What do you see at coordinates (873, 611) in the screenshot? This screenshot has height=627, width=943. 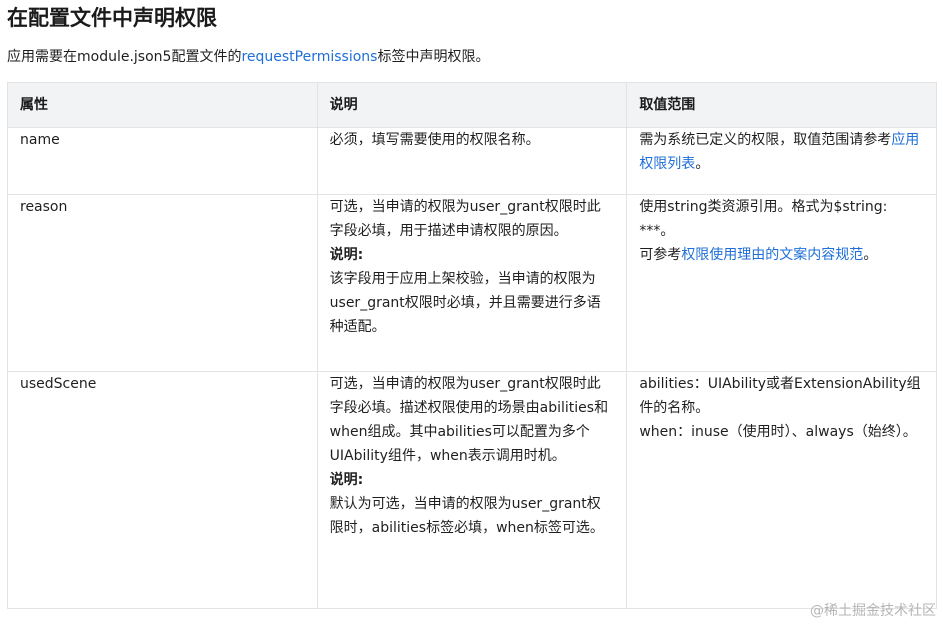 I see `watermark: @稀土掘金技术社区` at bounding box center [873, 611].